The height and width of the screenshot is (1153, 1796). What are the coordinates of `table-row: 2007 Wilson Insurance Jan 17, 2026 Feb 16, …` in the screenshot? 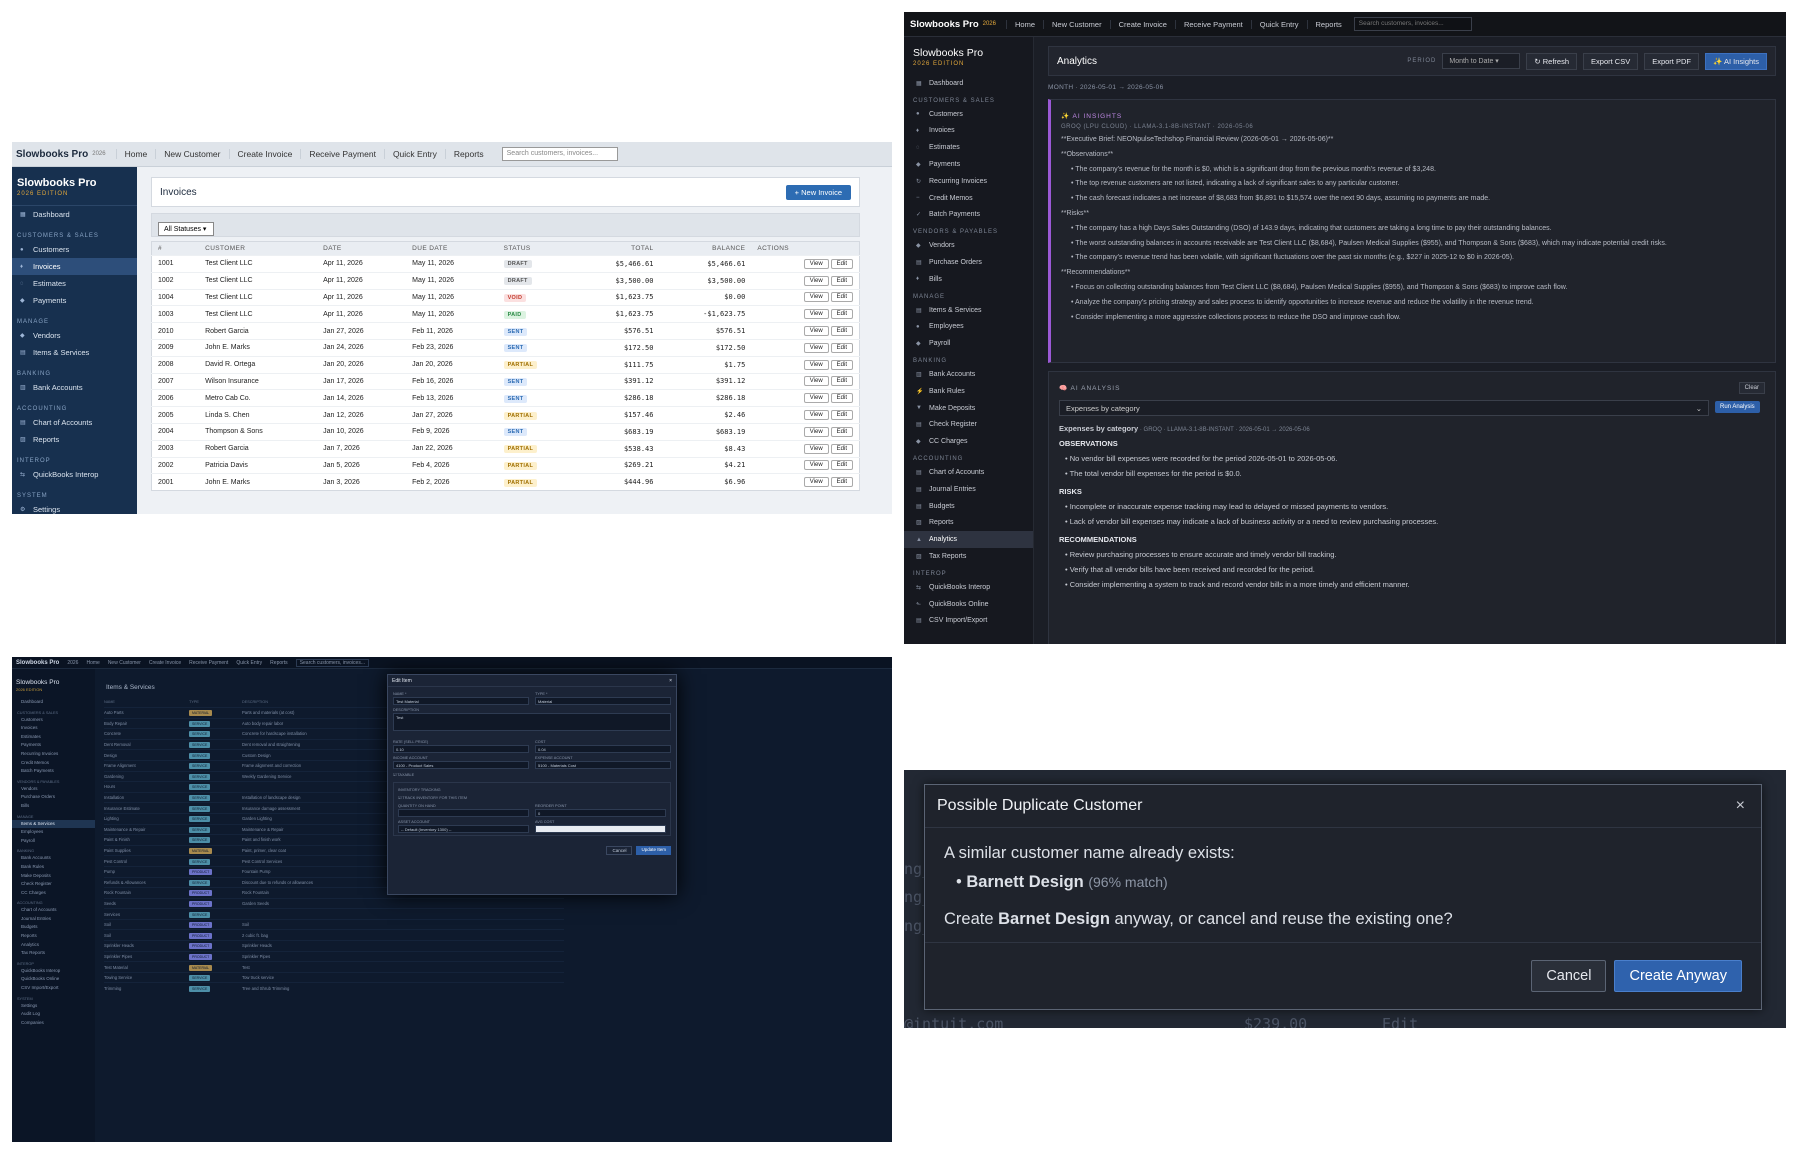 It's located at (505, 381).